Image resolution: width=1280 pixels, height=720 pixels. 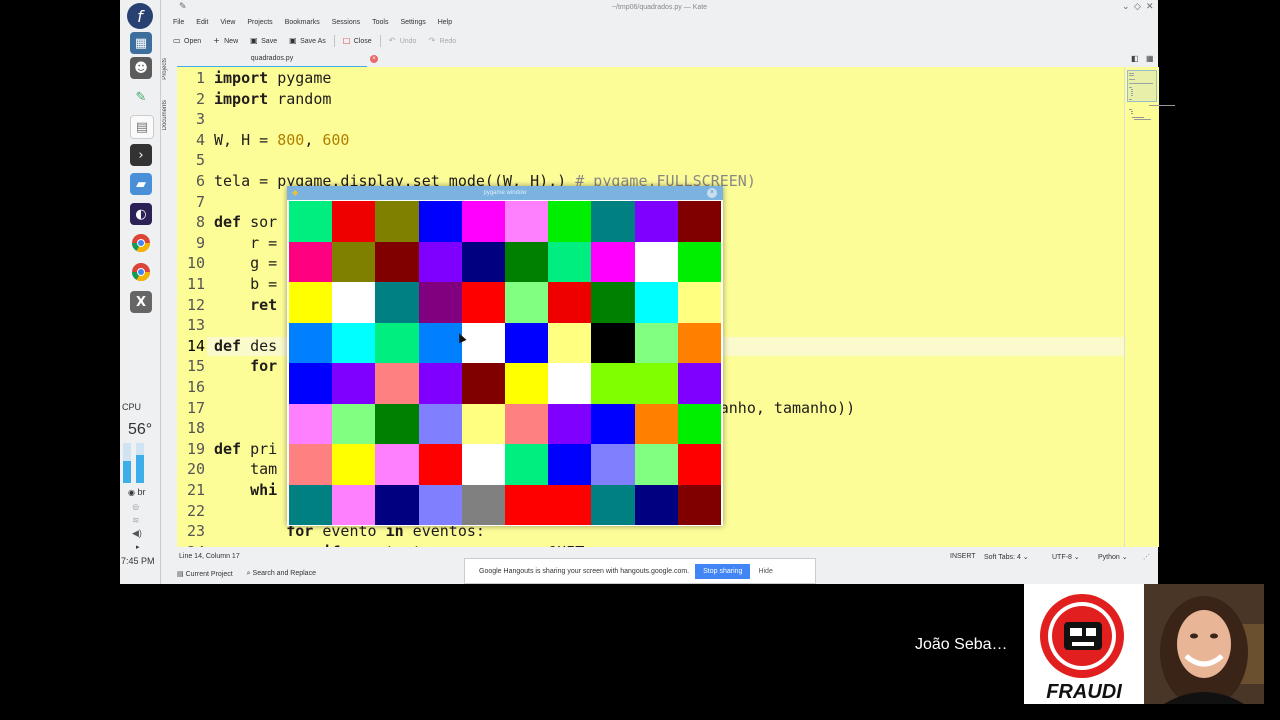 I want to click on cpu-graph, so click(x=127, y=463).